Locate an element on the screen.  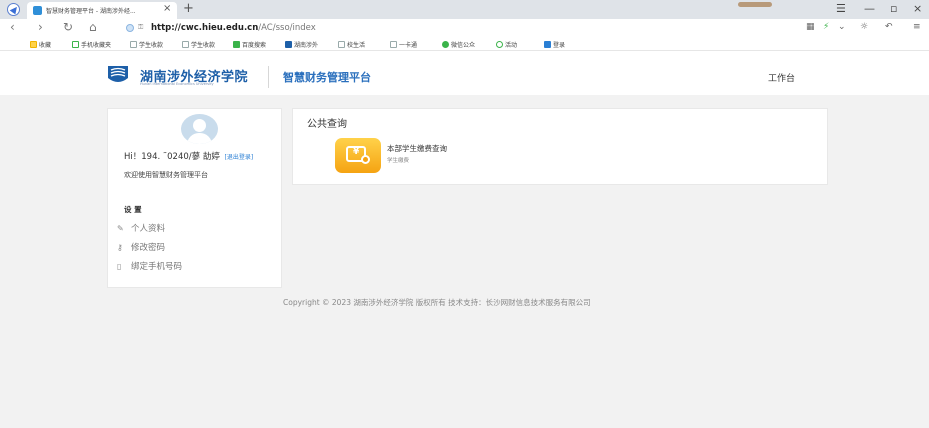
back-icon: ‹ is located at coordinates (12, 27).